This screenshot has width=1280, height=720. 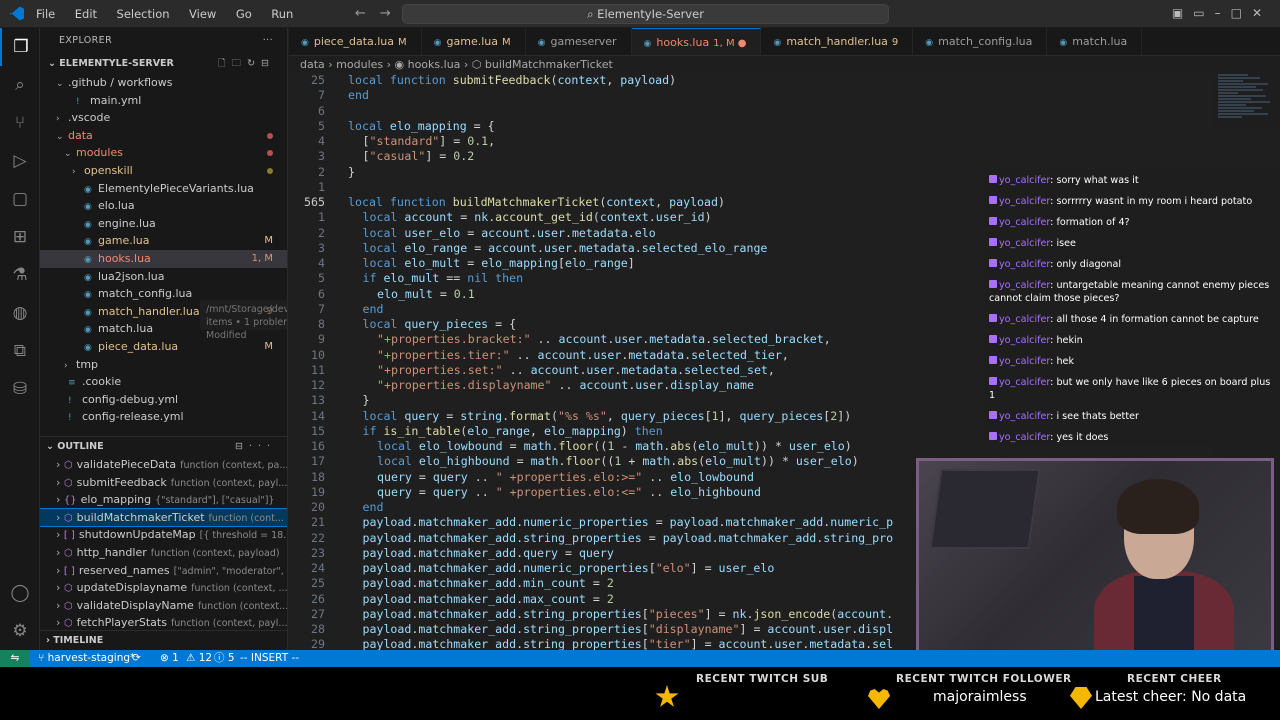 What do you see at coordinates (163, 241) in the screenshot?
I see `tree-item: ◉ game.lua M` at bounding box center [163, 241].